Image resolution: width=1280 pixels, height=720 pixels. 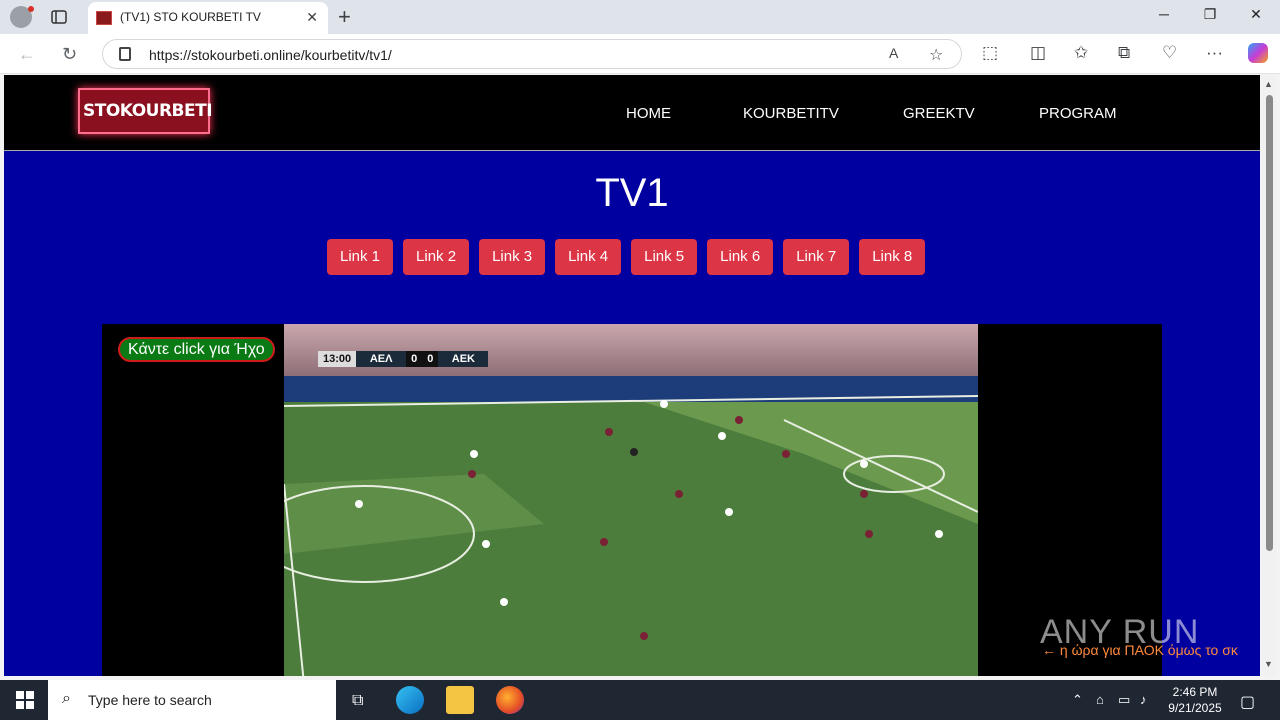 What do you see at coordinates (1268, 664) in the screenshot?
I see `scroll-down-icon: ▼` at bounding box center [1268, 664].